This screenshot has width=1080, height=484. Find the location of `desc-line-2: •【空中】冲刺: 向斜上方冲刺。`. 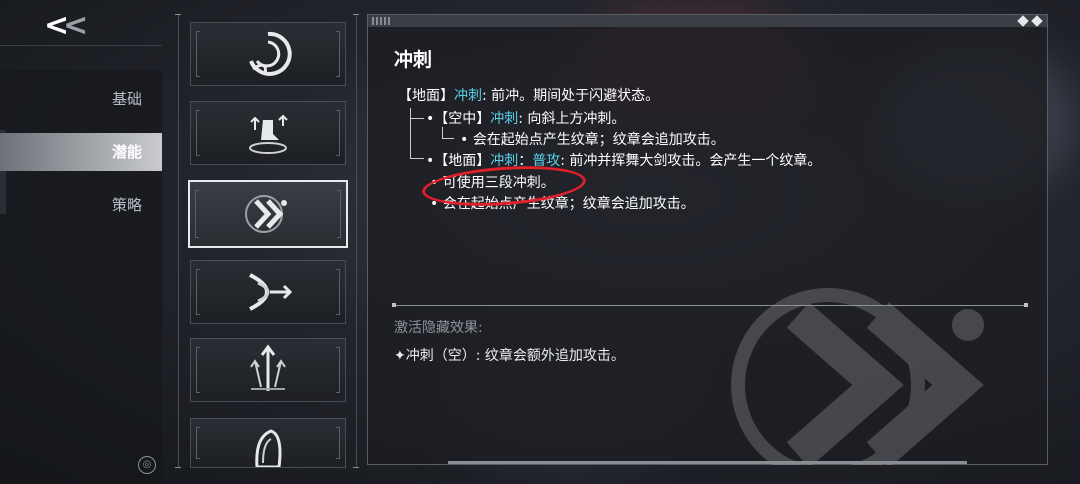

desc-line-2: •【空中】冲刺: 向斜上方冲刺。 is located at coordinates (525, 118).